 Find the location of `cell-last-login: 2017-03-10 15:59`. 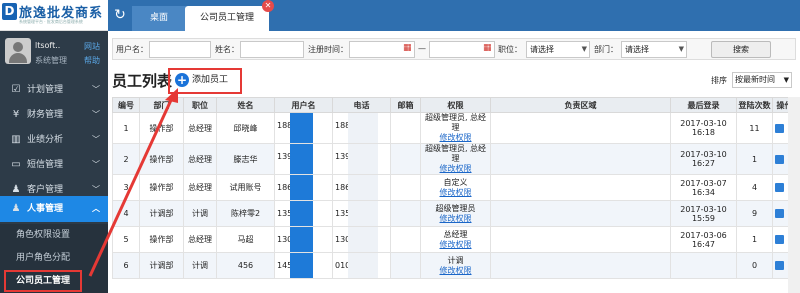

cell-last-login: 2017-03-10 15:59 is located at coordinates (703, 213).